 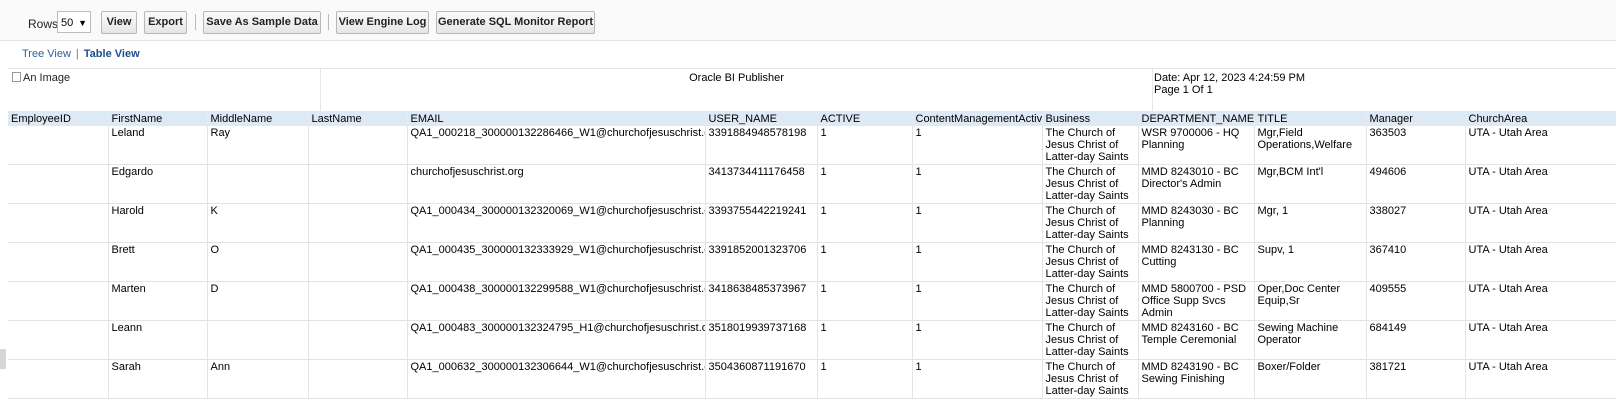 I want to click on table-cell: 338027, so click(x=1416, y=223).